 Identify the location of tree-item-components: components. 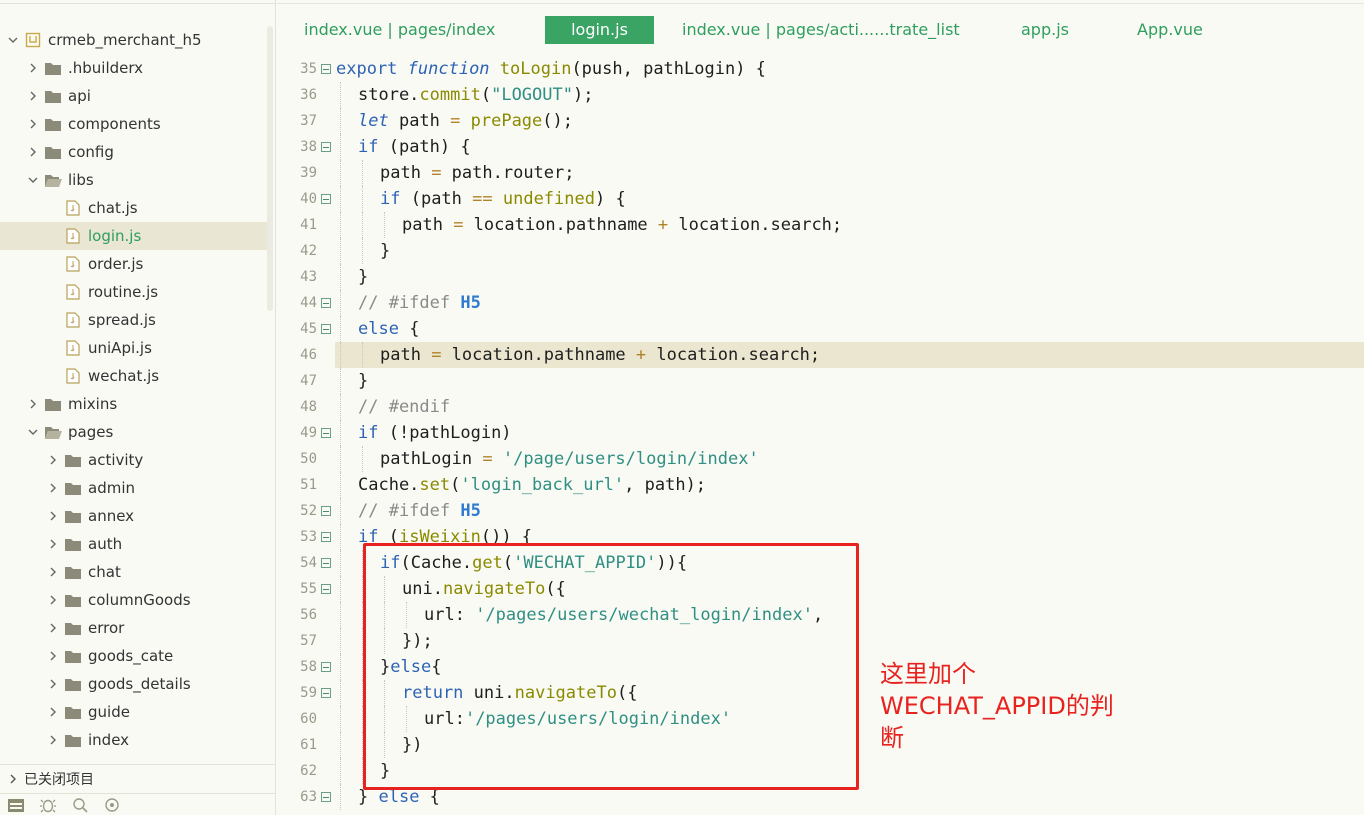
(133, 124).